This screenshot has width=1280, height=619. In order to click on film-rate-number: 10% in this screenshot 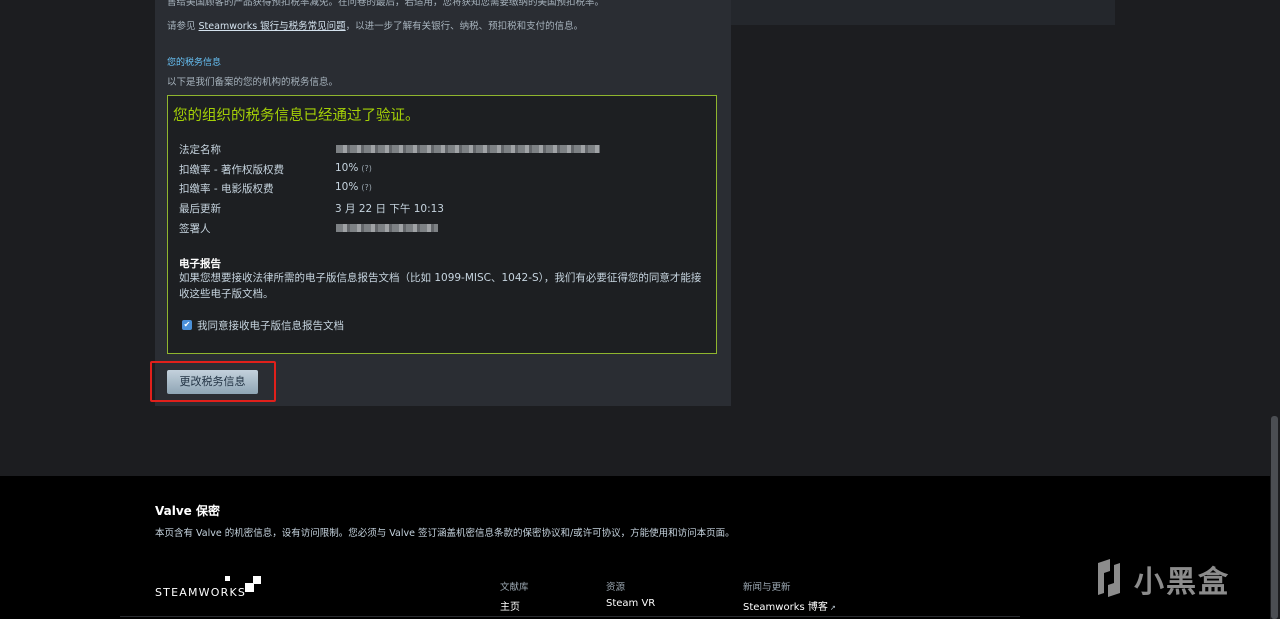, I will do `click(347, 187)`.